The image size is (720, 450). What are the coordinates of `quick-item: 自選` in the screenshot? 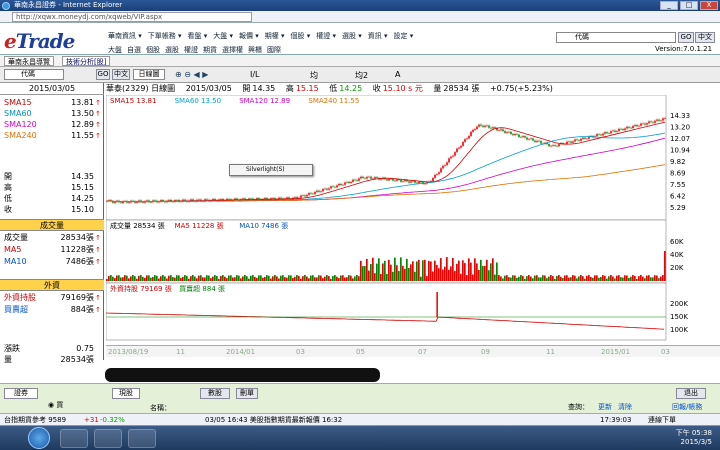 It's located at (134, 50).